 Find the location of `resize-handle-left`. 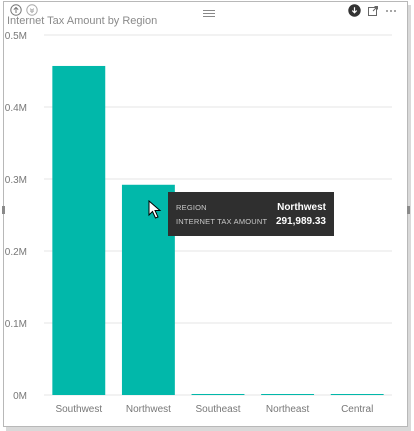

resize-handle-left is located at coordinates (3, 210).